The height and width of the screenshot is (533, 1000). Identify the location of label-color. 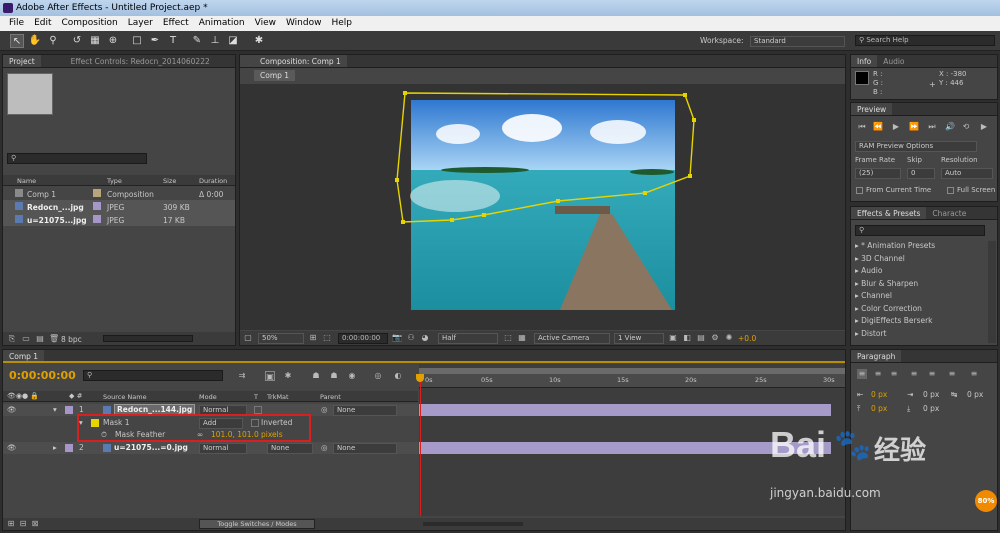
(97, 193).